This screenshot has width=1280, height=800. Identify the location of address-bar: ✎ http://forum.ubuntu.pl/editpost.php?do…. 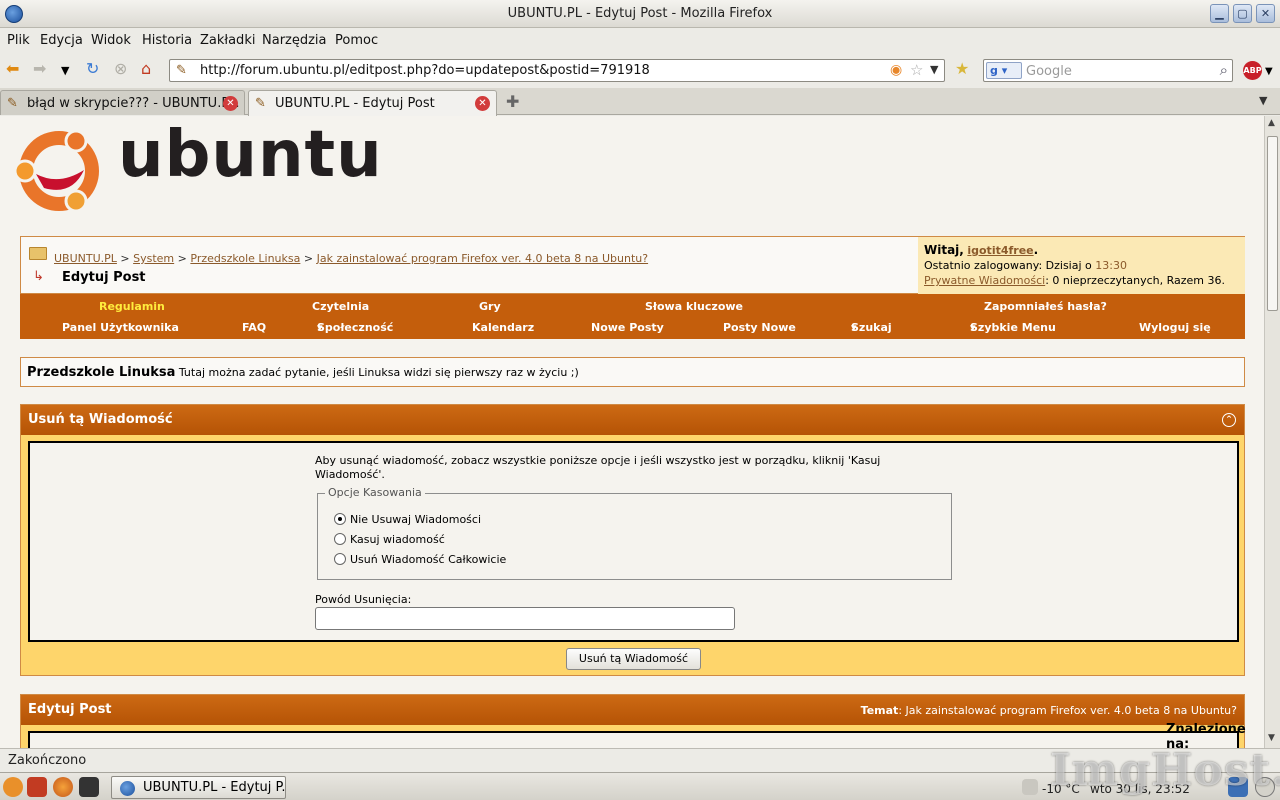
(557, 70).